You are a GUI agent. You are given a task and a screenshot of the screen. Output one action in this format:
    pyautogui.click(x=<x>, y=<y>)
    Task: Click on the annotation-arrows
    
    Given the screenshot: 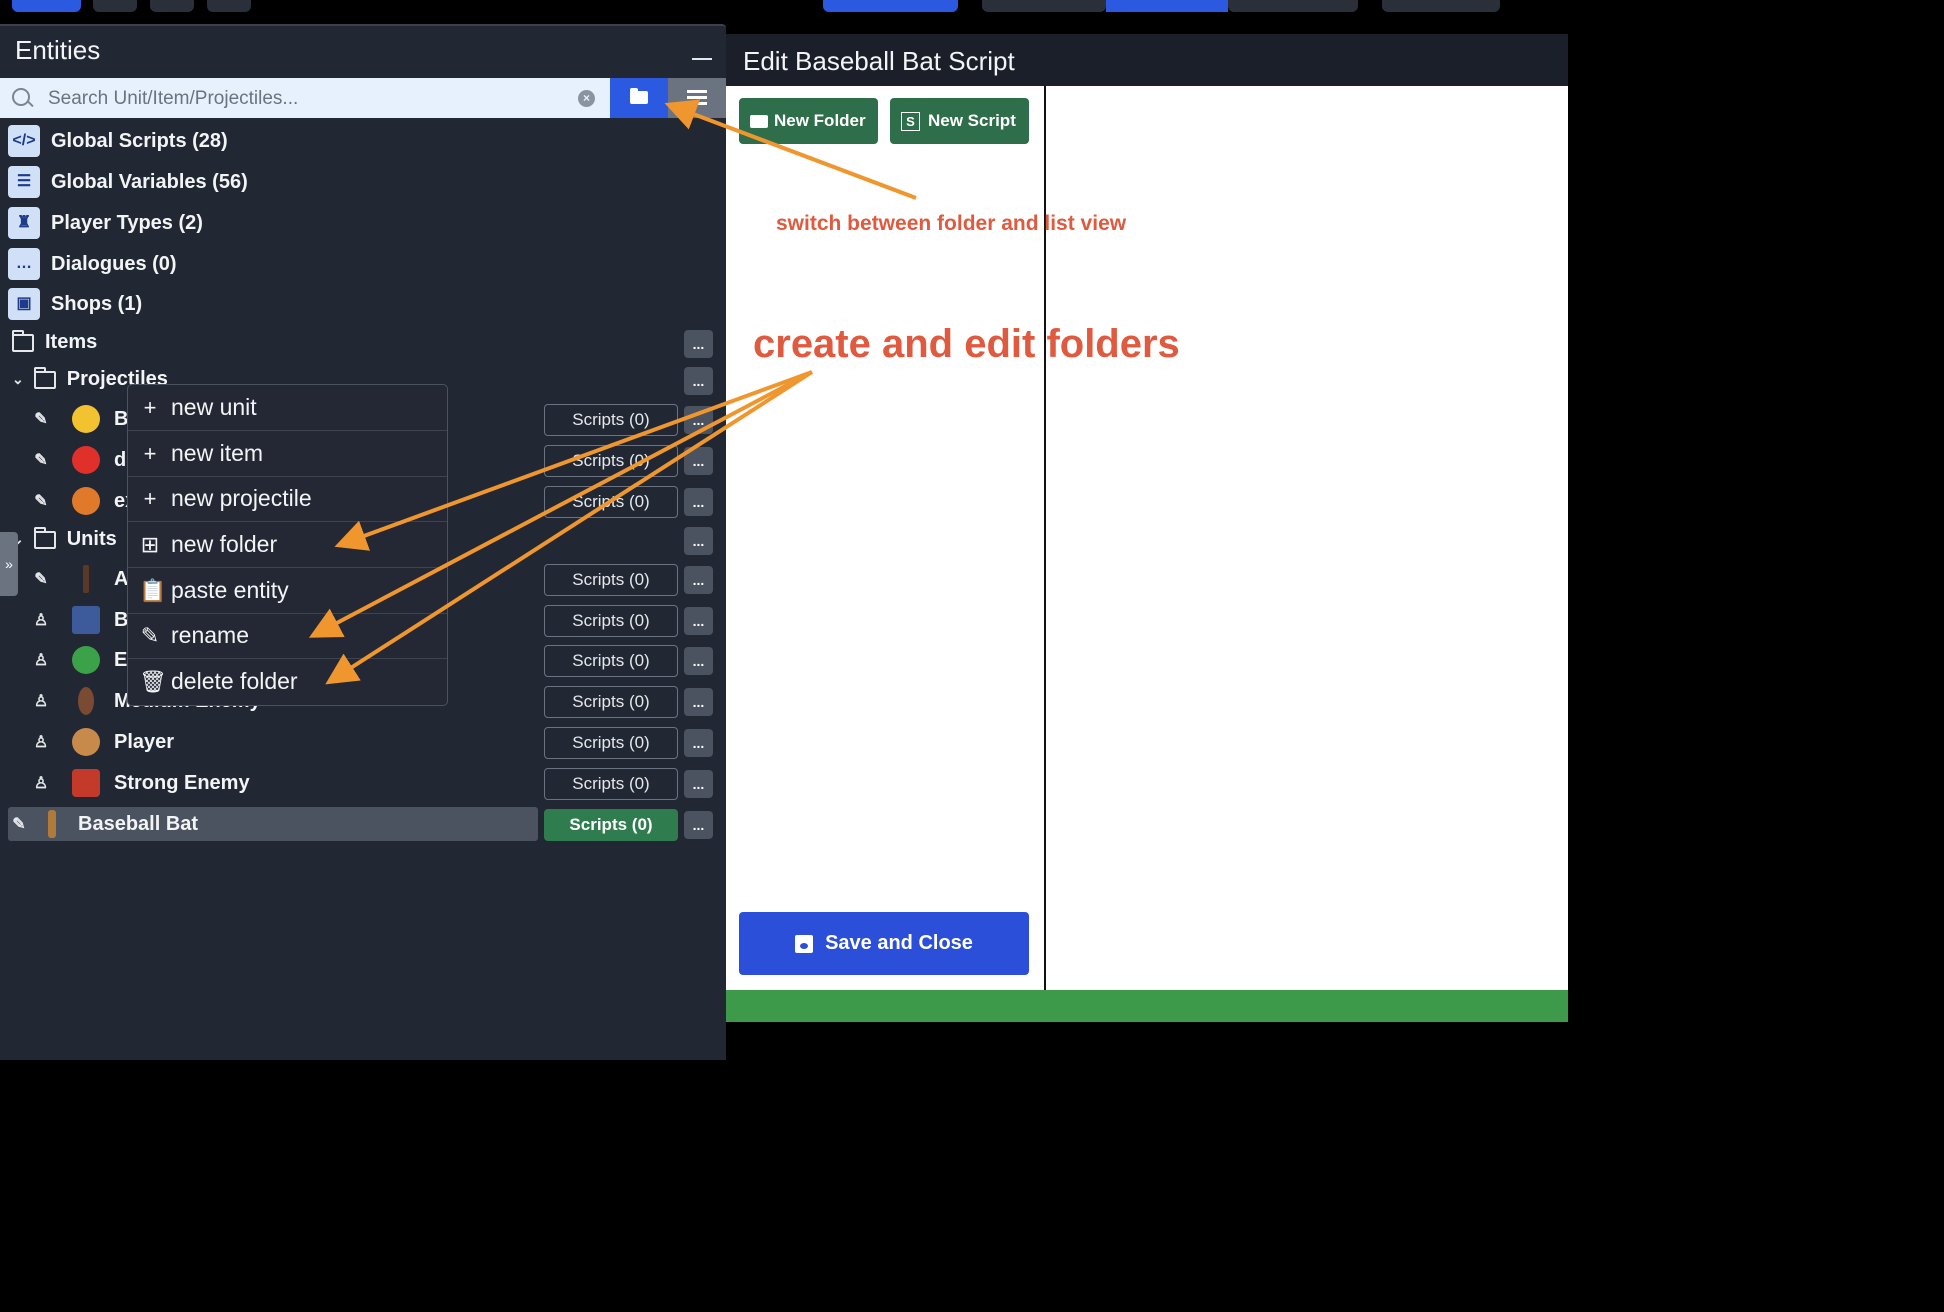 What is the action you would take?
    pyautogui.click(x=612, y=392)
    